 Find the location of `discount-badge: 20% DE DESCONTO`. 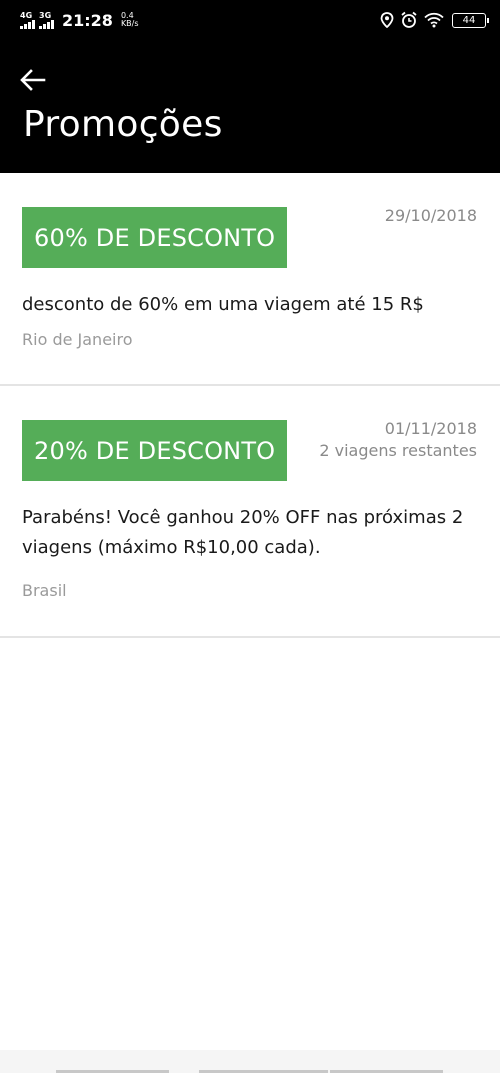

discount-badge: 20% DE DESCONTO is located at coordinates (155, 450).